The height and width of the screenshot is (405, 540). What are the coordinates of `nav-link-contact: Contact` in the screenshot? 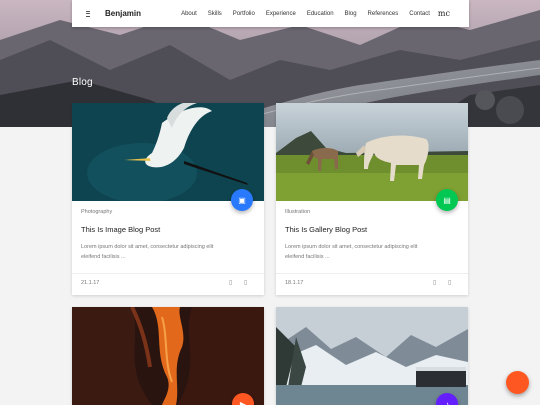 It's located at (419, 14).